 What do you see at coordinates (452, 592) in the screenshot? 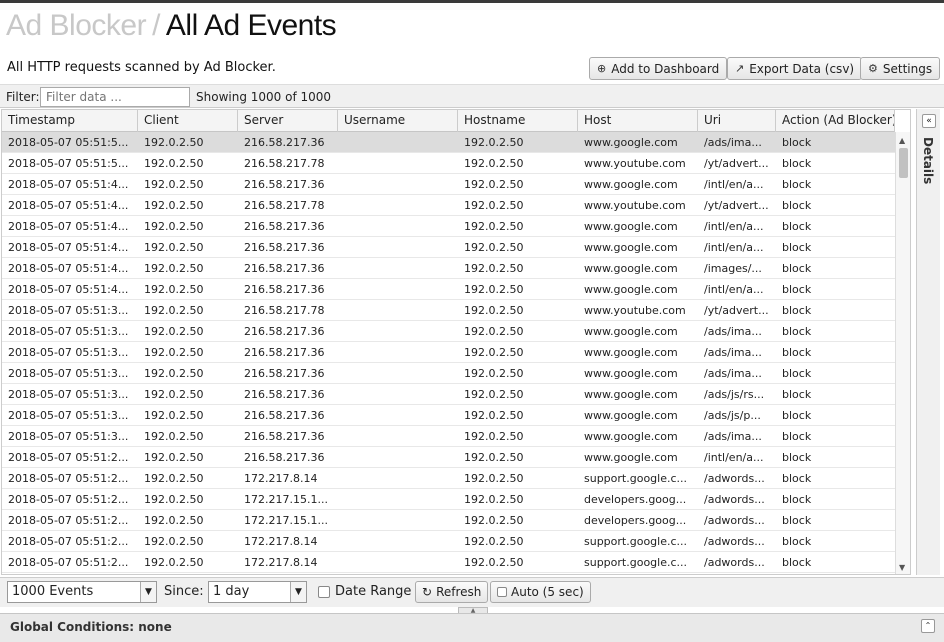
I see `refresh-button: ↻ Refresh` at bounding box center [452, 592].